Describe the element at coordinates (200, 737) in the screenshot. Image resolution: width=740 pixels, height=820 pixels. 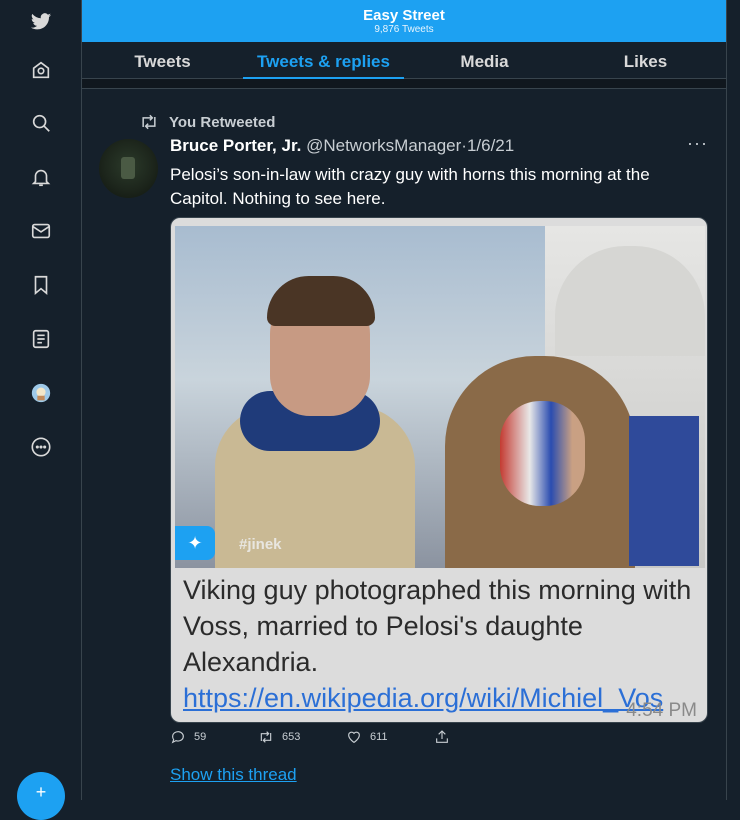
I see `reply-count: 59` at that location.